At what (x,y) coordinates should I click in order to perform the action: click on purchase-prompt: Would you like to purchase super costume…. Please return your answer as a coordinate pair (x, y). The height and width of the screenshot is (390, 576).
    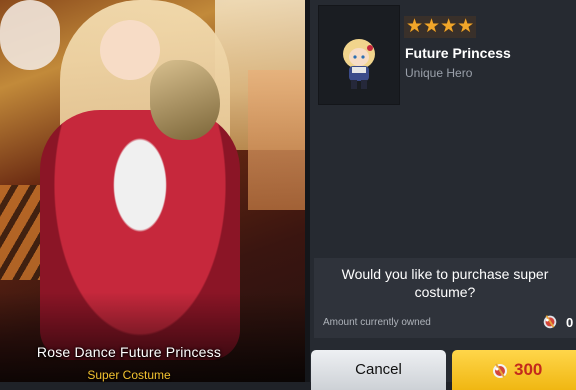
    Looking at the image, I should click on (445, 283).